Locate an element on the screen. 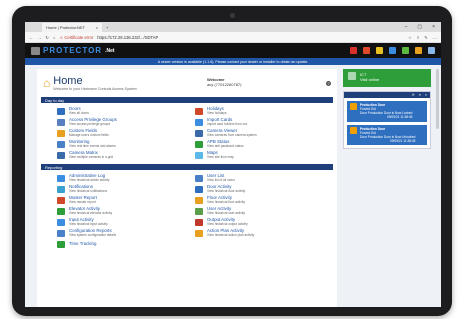 Image resolution: width=463 pixels, height=319 pixels. page-scrollbar is located at coordinates (437, 99).